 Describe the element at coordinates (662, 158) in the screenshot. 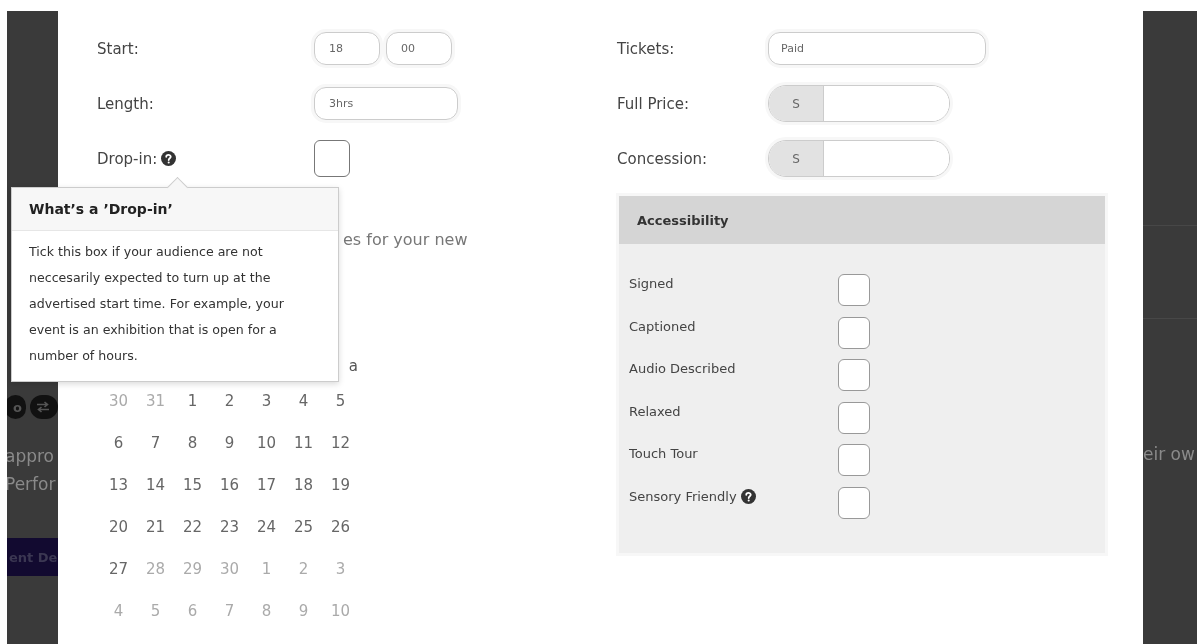

I see `field-label: Concession:` at that location.